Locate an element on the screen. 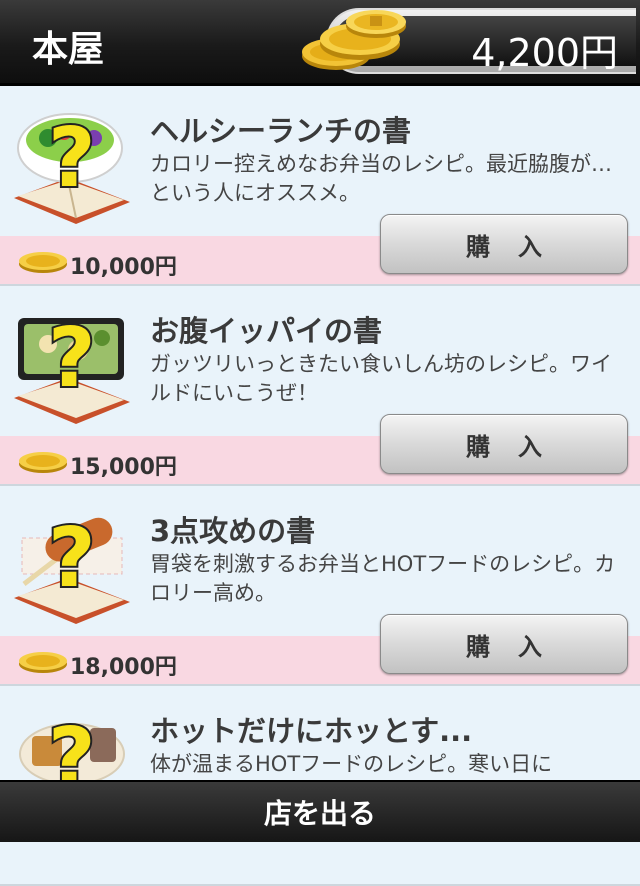 The height and width of the screenshot is (886, 640). item-description: 胃袋を刺激するお弁当とHOTフードのレシピ。カロリー高め。 is located at coordinates (383, 578).